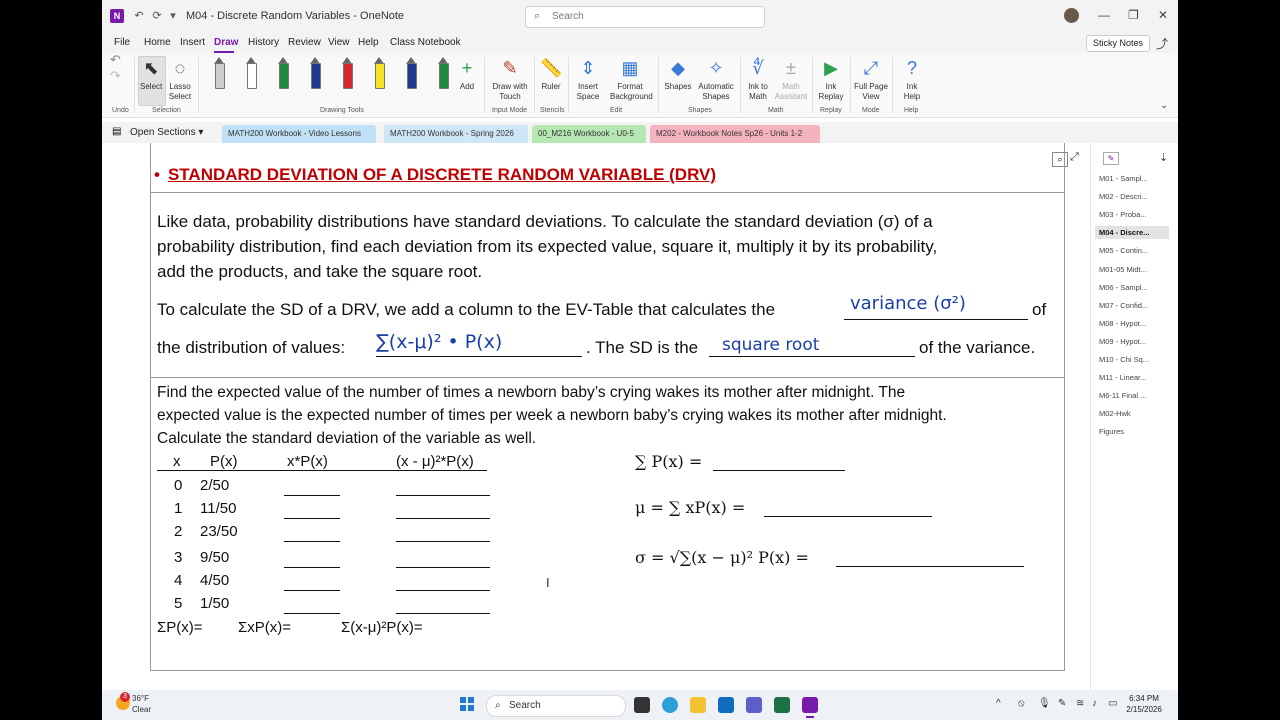  Describe the element at coordinates (1164, 106) in the screenshot. I see `collapse-ribbon-icon: ⌄` at that location.